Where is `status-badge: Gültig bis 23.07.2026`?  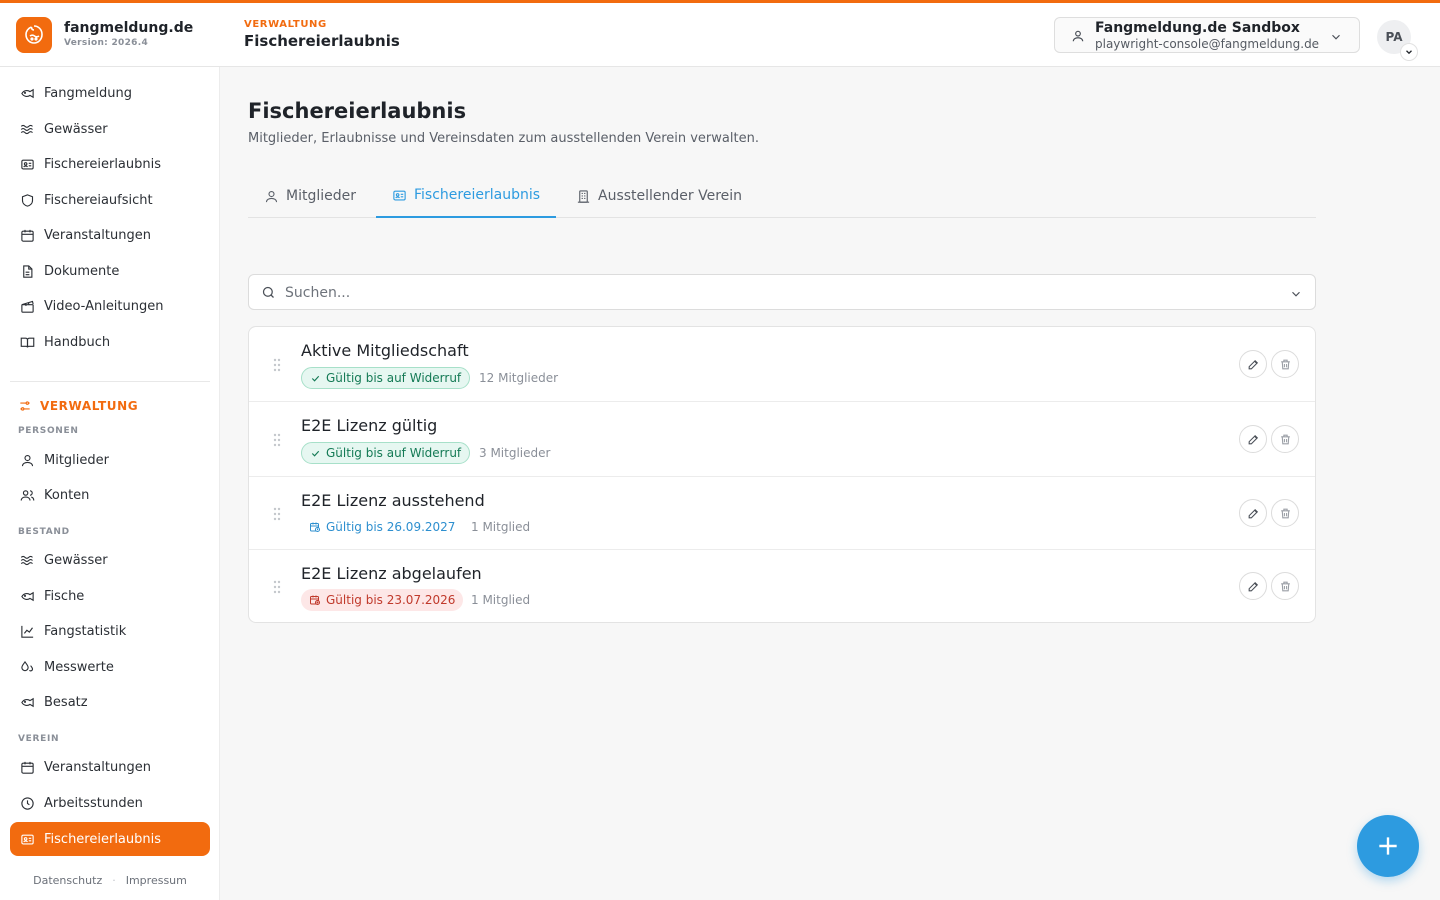
status-badge: Gültig bis 23.07.2026 is located at coordinates (382, 600).